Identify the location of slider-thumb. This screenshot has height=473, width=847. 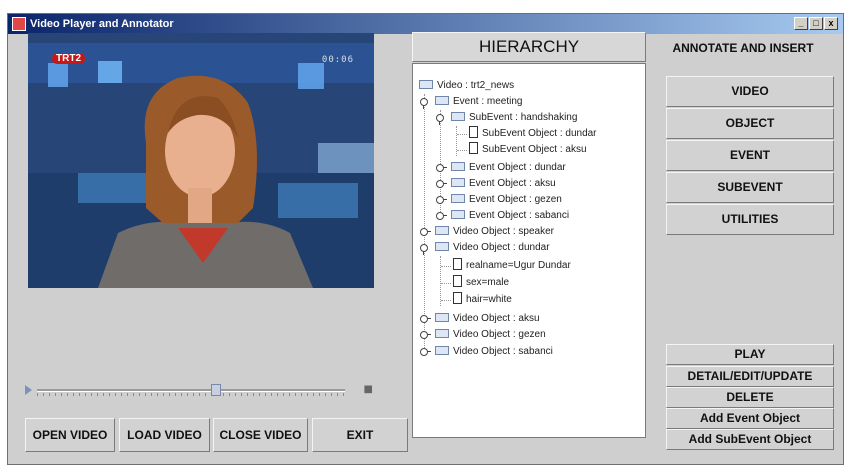
(215, 390).